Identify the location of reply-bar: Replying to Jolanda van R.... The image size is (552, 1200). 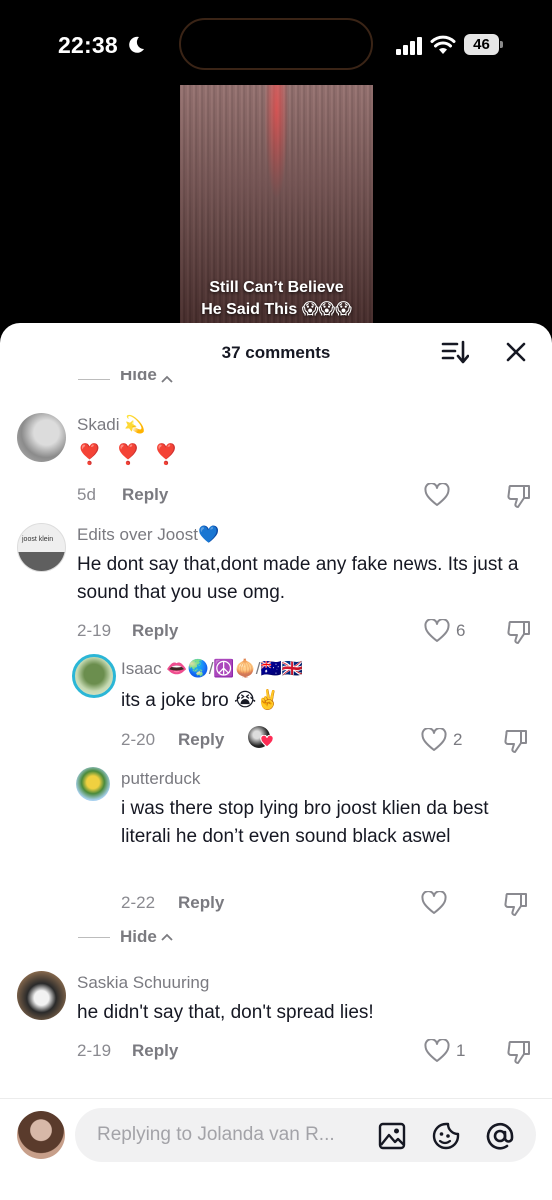
(276, 1149).